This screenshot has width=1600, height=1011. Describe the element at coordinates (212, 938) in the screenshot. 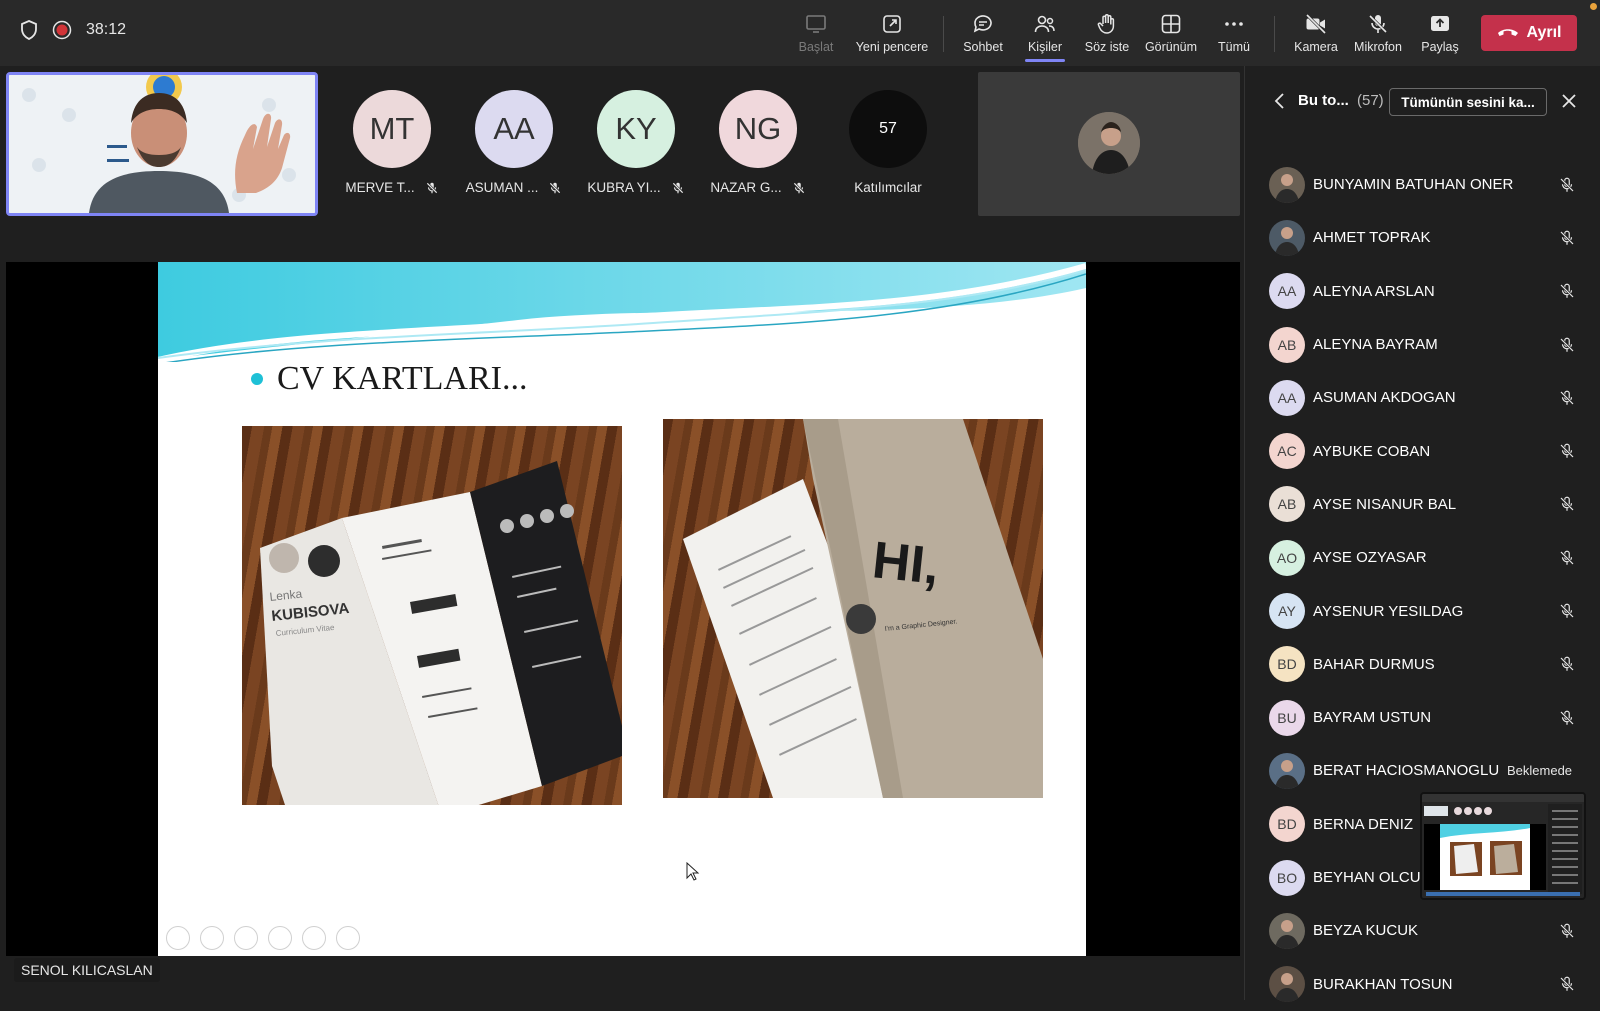

I see `next-slide-button` at that location.